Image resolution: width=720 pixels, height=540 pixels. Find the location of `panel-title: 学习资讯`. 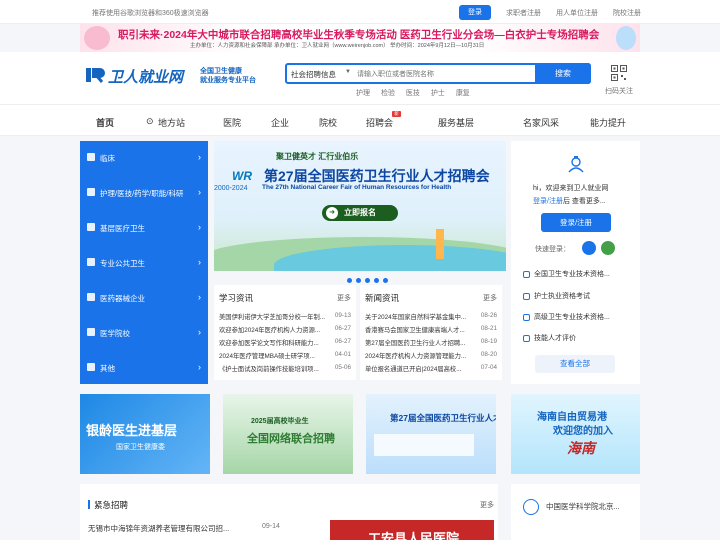

panel-title: 学习资讯 is located at coordinates (236, 298).